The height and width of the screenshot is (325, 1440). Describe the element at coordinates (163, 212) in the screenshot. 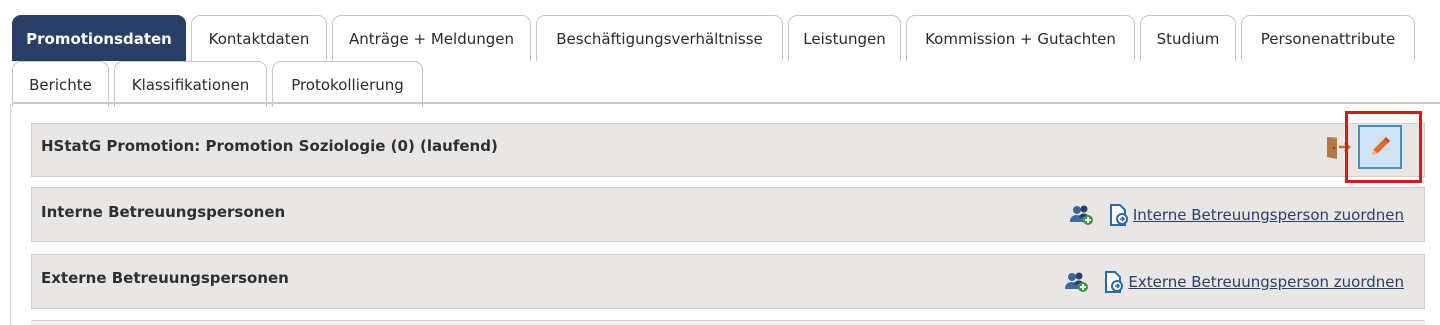

I see `internal-supervisors-title: Interne Betreuungspersonen` at that location.